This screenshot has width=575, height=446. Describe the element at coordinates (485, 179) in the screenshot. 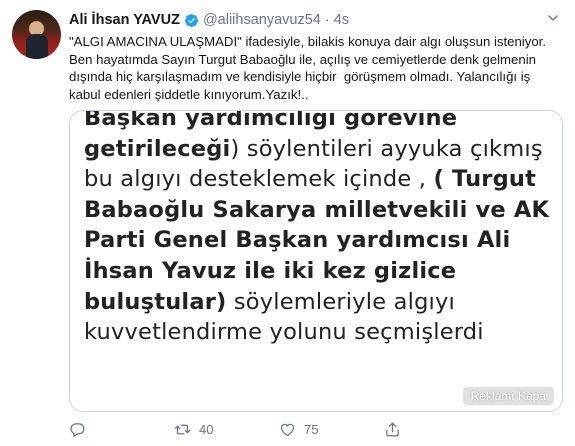

I see `media-bold-text: ( Turgut` at that location.